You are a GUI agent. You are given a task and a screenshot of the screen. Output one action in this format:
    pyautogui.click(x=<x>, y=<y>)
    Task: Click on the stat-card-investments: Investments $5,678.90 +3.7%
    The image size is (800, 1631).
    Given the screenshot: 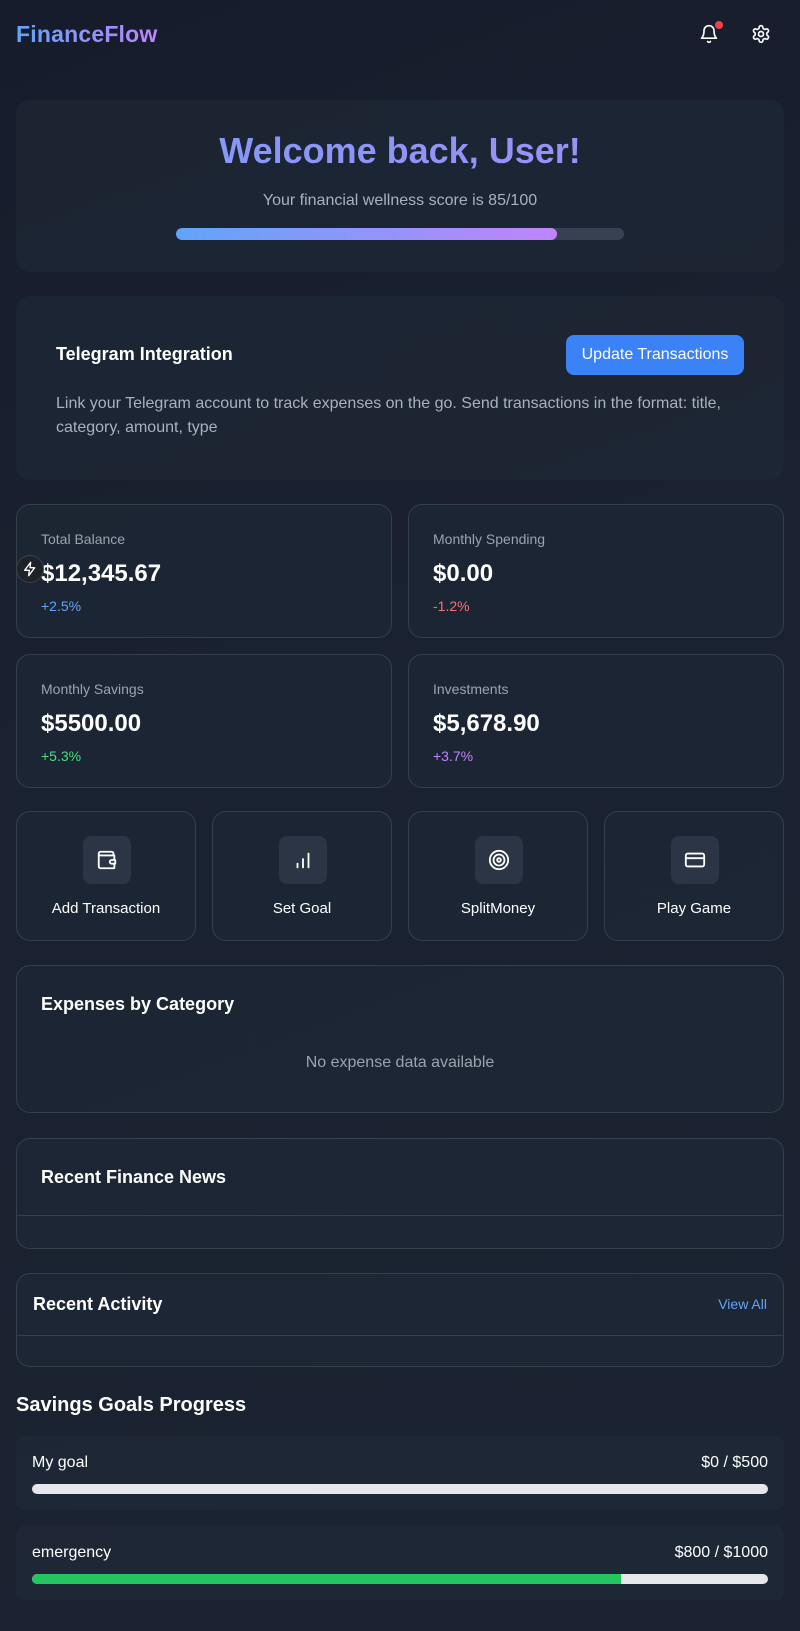 What is the action you would take?
    pyautogui.click(x=596, y=721)
    